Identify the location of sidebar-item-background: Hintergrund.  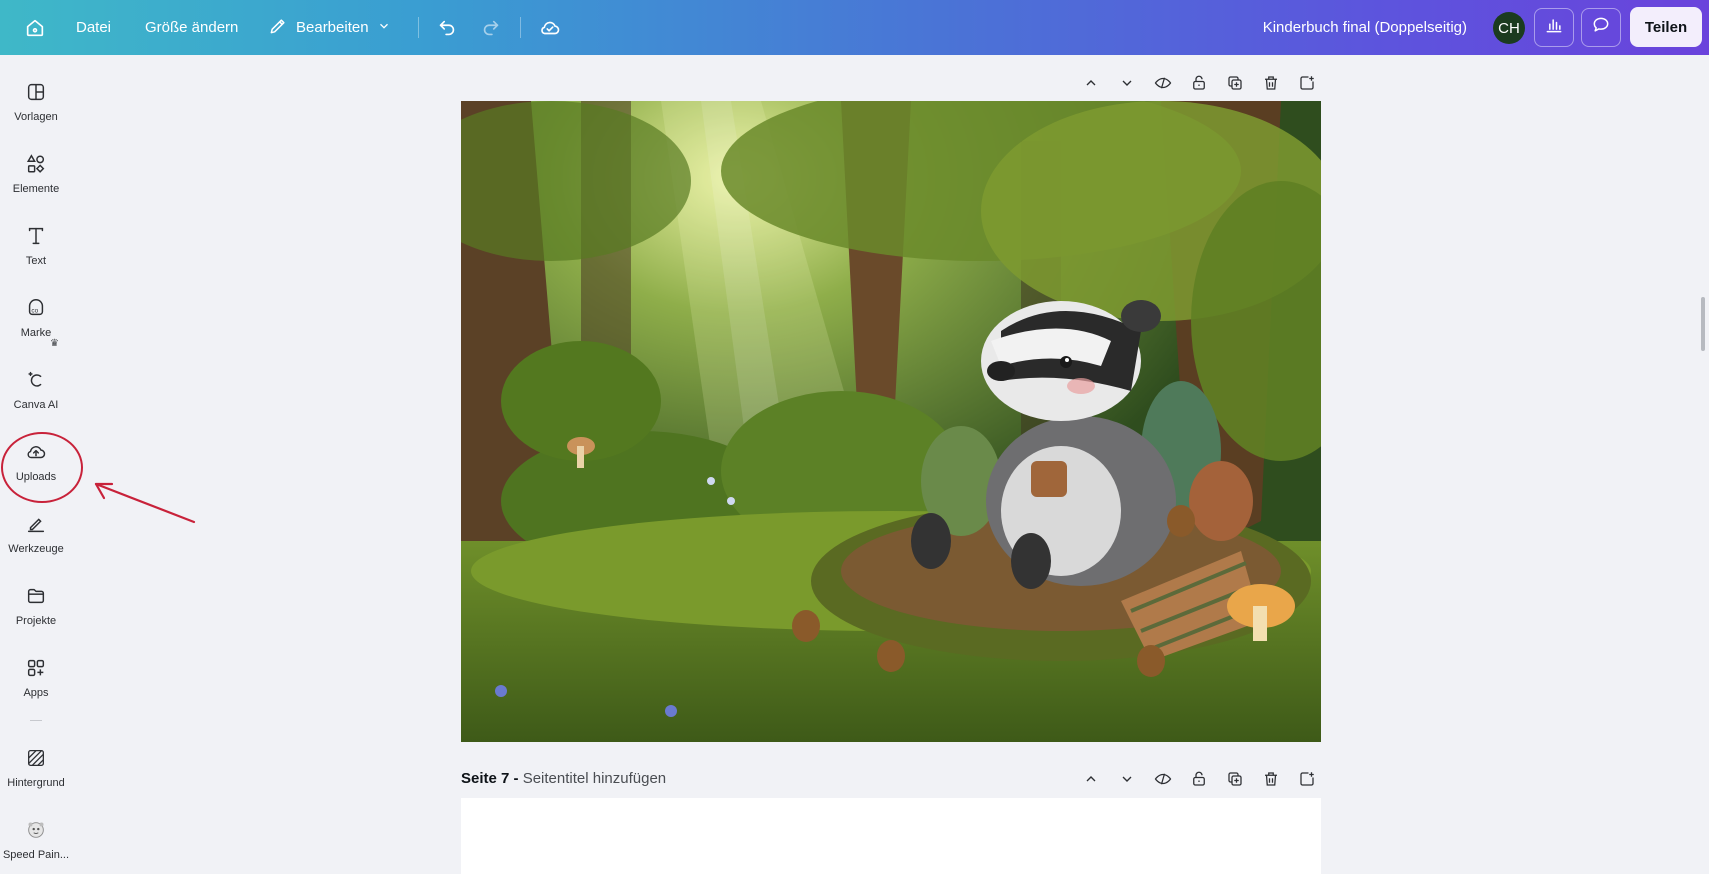
(36, 771).